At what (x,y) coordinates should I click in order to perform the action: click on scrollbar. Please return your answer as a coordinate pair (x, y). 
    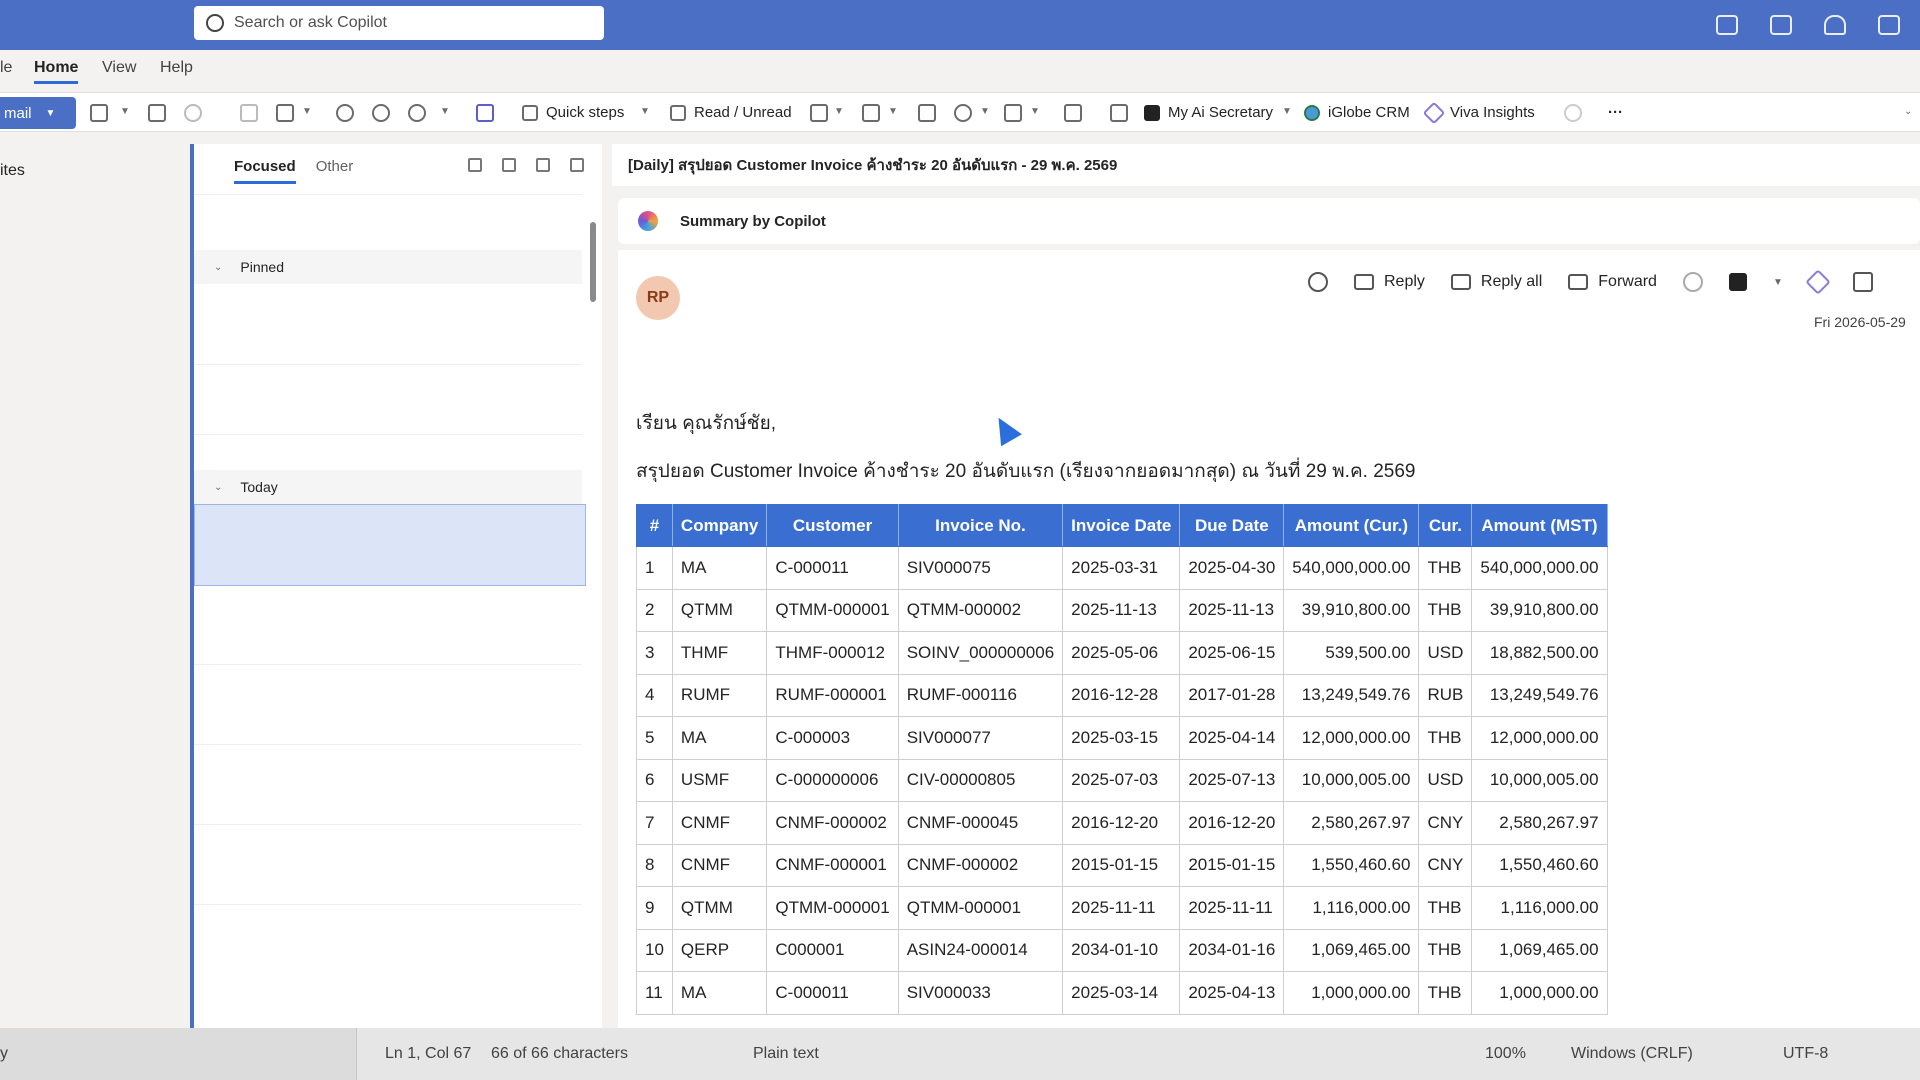
    Looking at the image, I should click on (593, 262).